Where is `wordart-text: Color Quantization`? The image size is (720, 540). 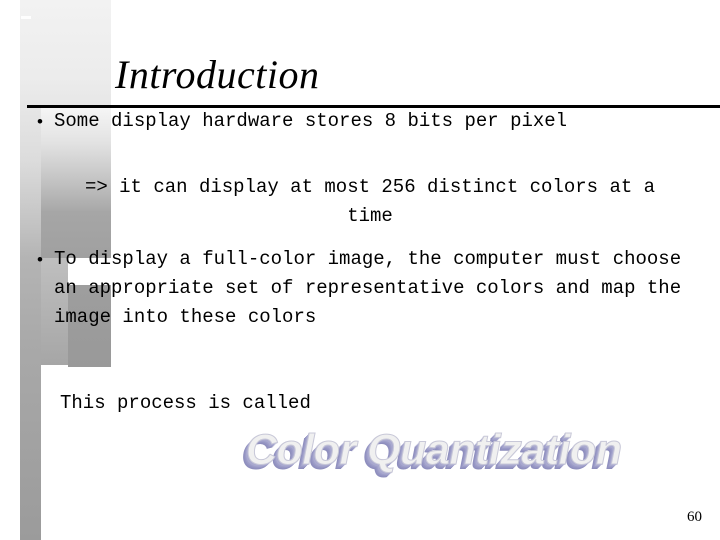
wordart-text: Color Quantization is located at coordinates (434, 450).